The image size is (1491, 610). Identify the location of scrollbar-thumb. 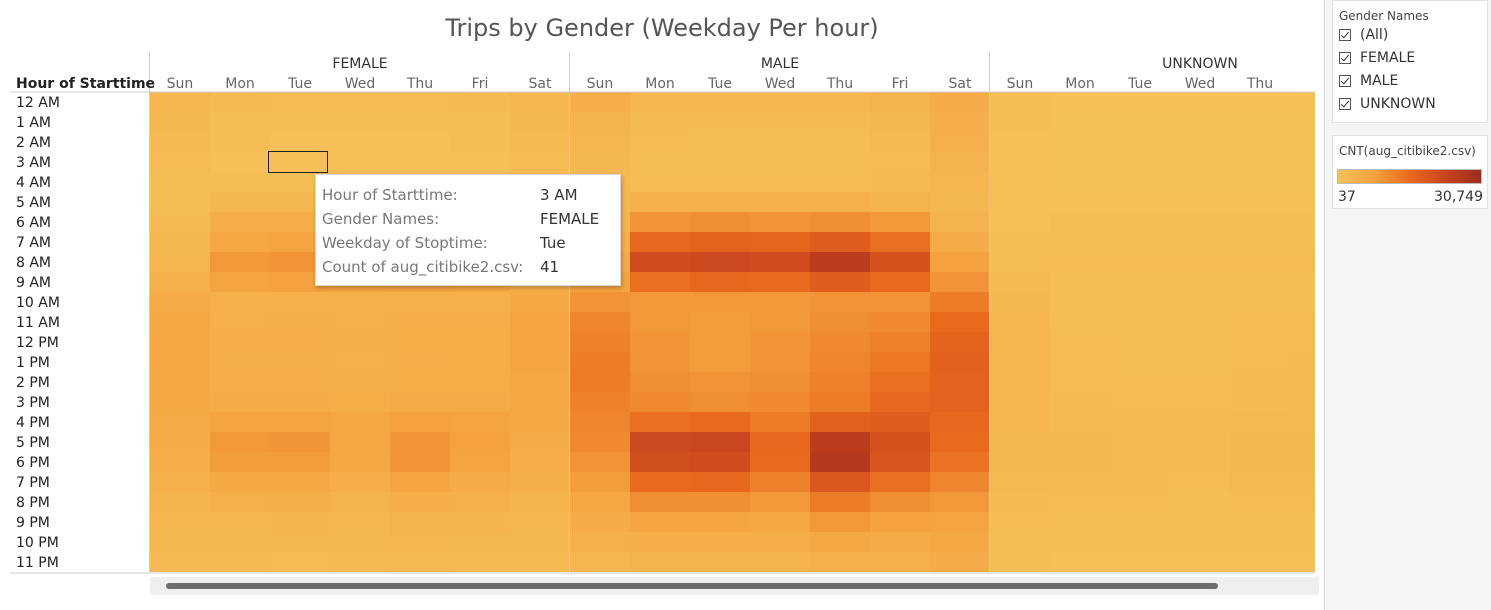
(692, 586).